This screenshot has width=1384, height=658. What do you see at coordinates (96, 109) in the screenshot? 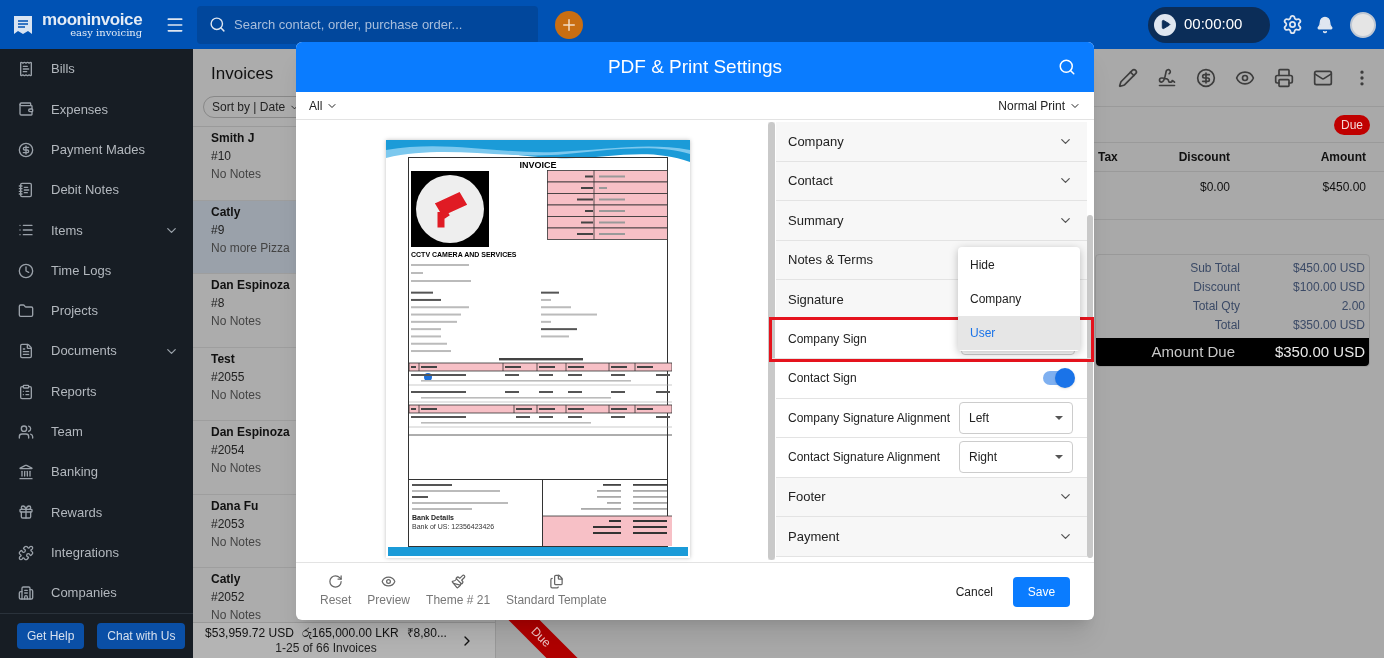
I see `sidebar-item: Expenses` at bounding box center [96, 109].